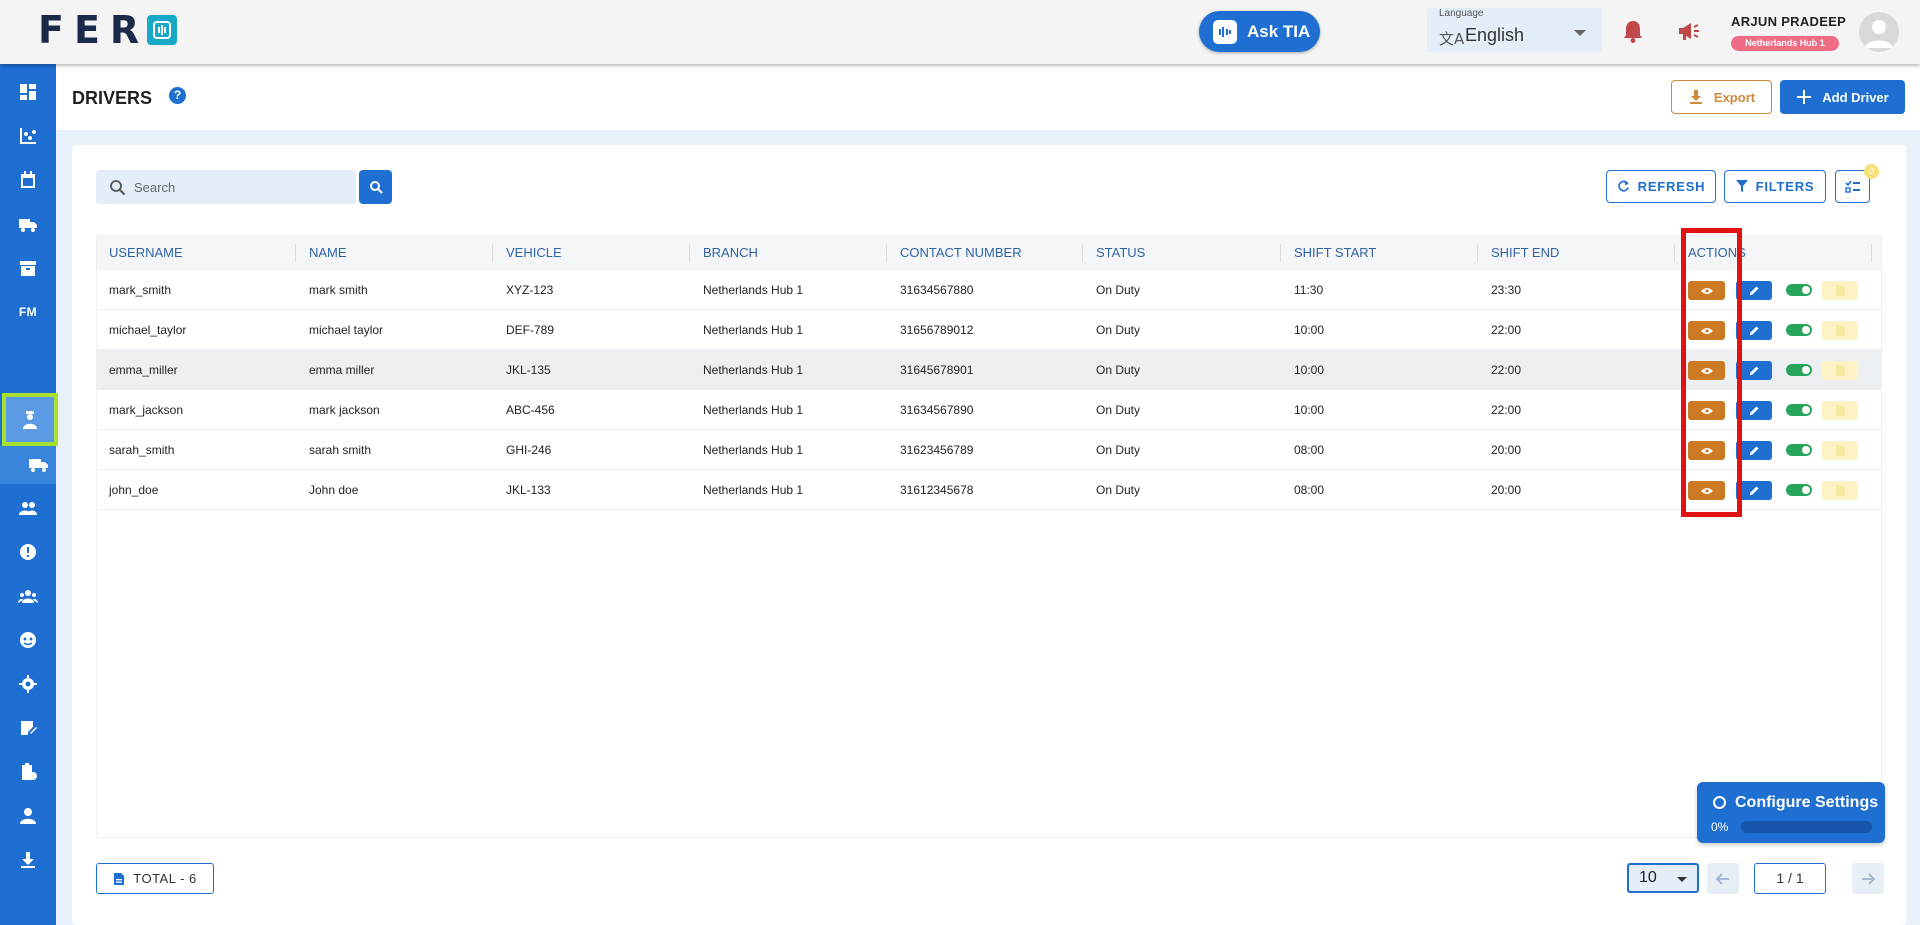 Image resolution: width=1920 pixels, height=925 pixels. I want to click on cell-username: john_doe, so click(134, 490).